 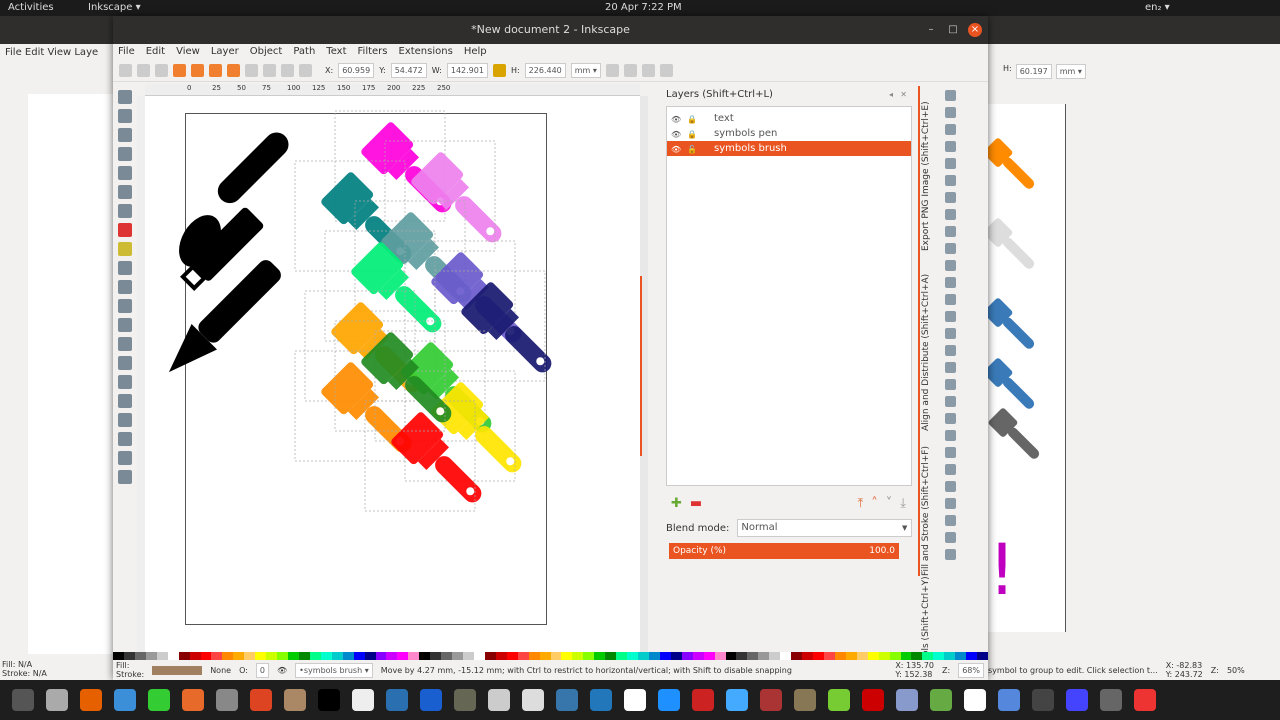 I want to click on lower-layer-icon: ˅, so click(x=889, y=503).